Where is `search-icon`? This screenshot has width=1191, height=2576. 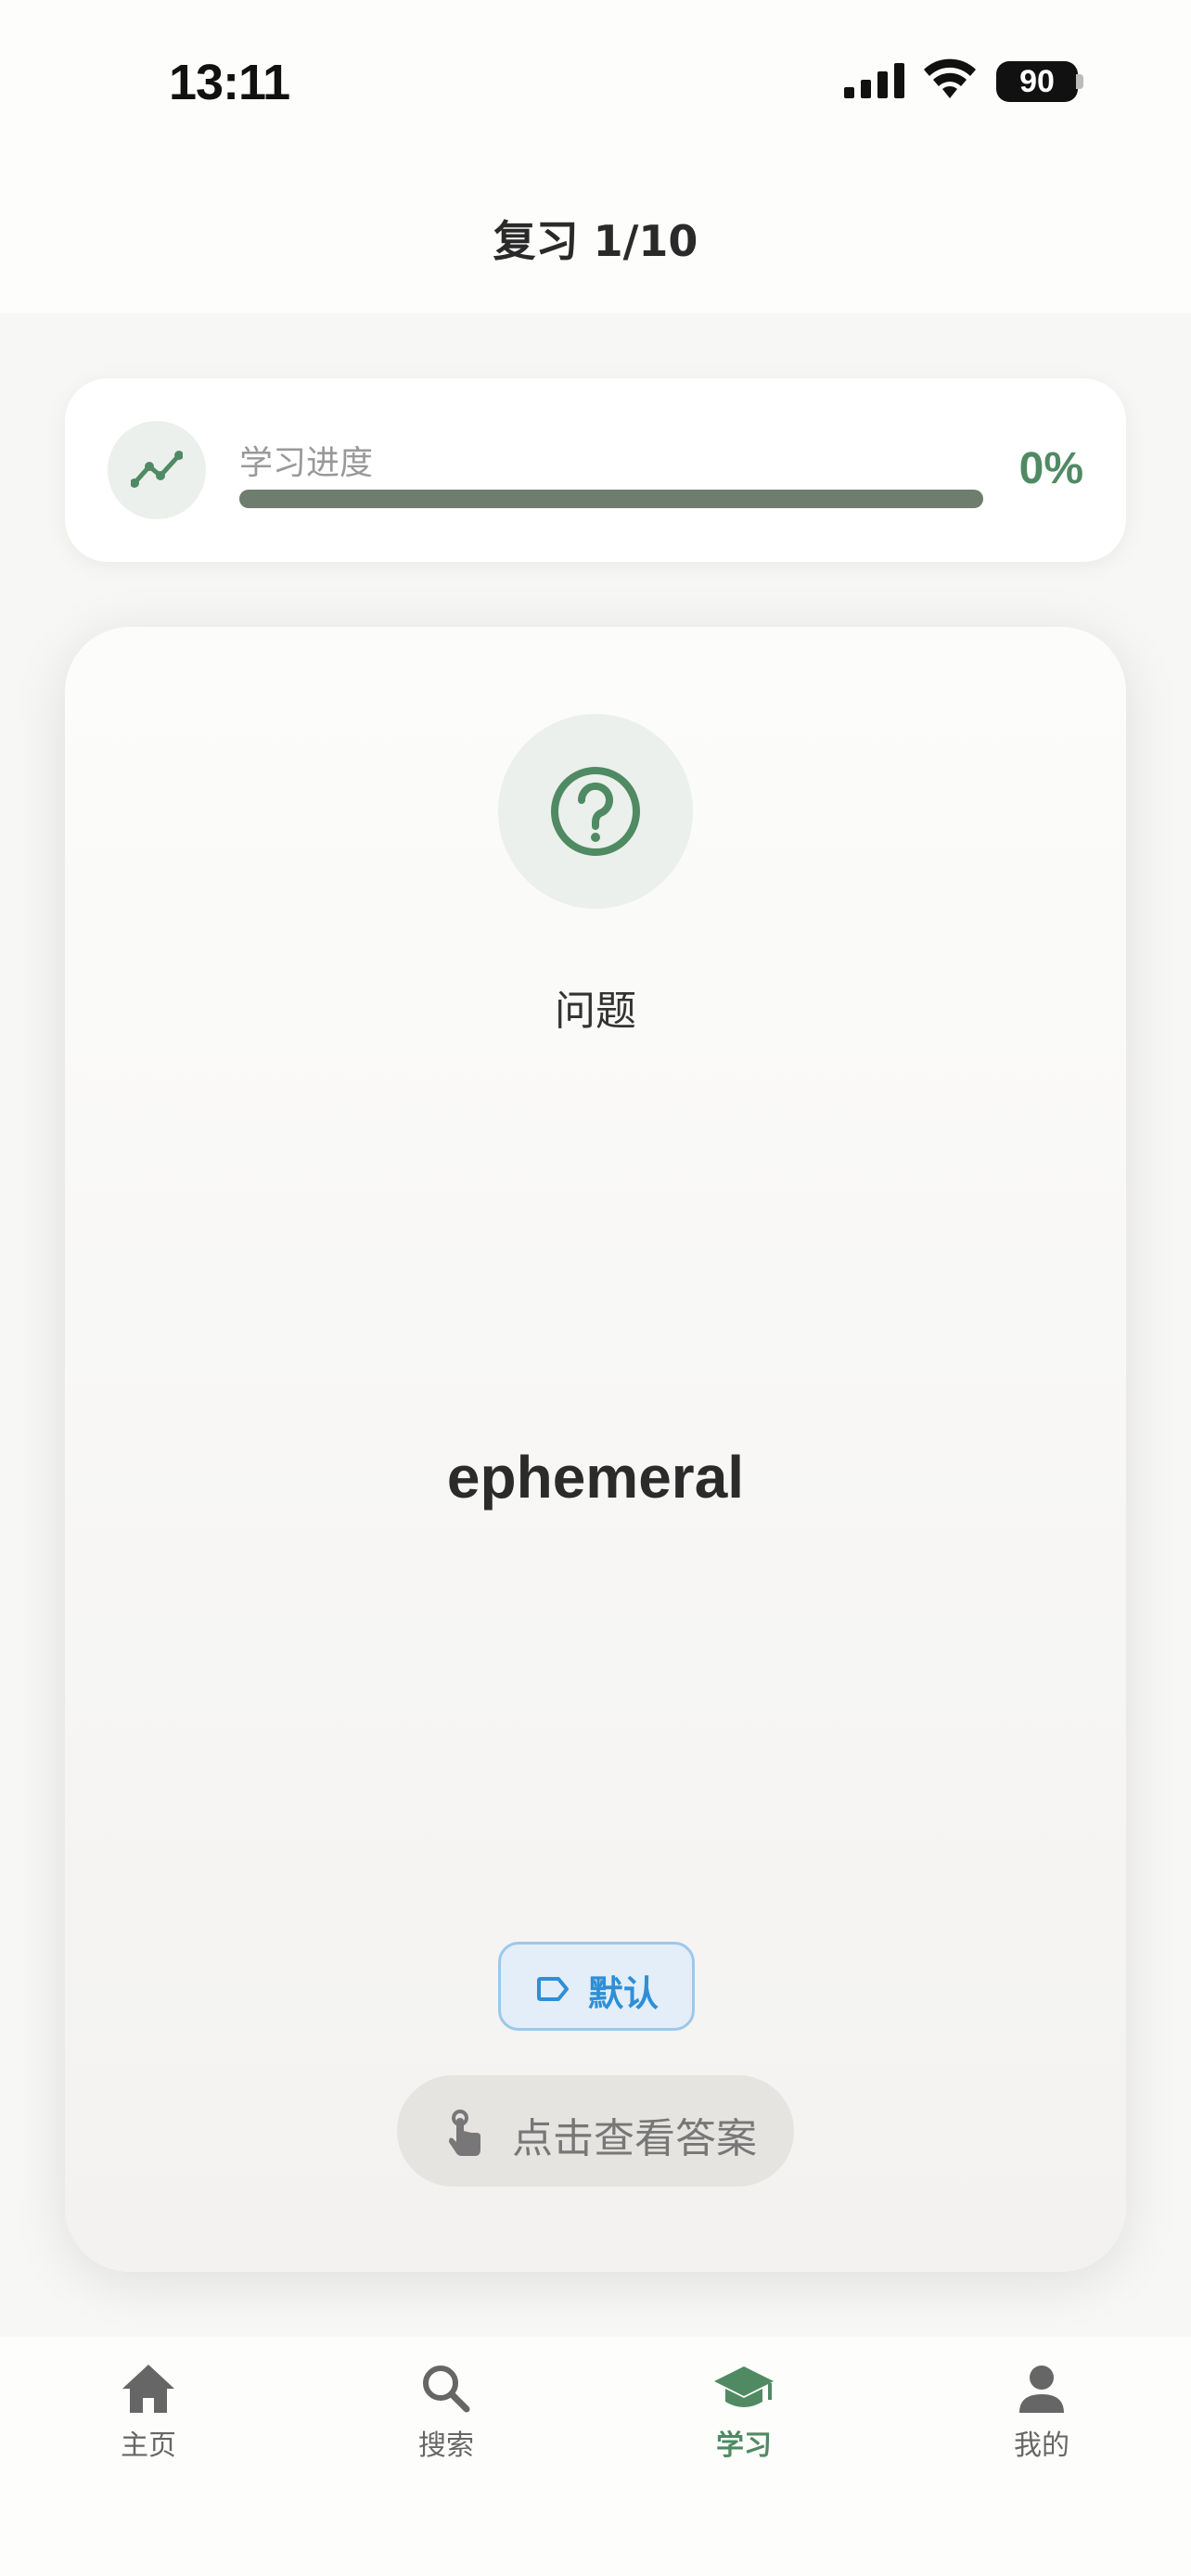 search-icon is located at coordinates (446, 2390).